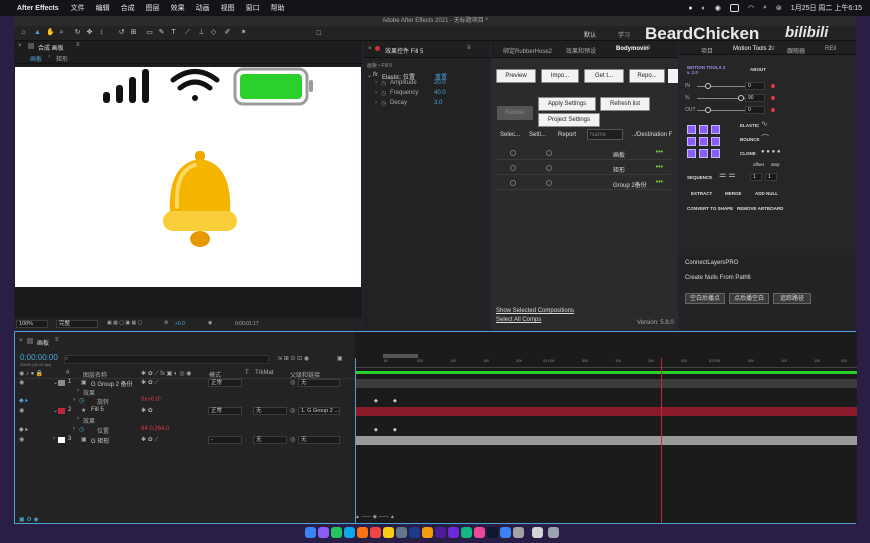 The image size is (870, 543). I want to click on terminal-icon, so click(492, 532).